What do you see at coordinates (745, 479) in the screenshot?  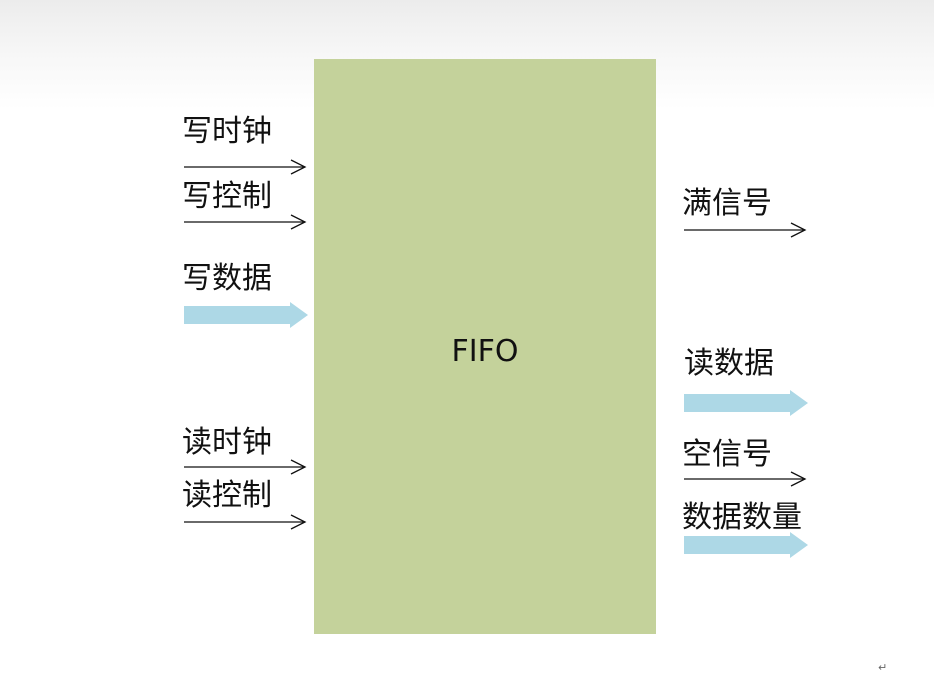 I see `empty-signal-arrow` at bounding box center [745, 479].